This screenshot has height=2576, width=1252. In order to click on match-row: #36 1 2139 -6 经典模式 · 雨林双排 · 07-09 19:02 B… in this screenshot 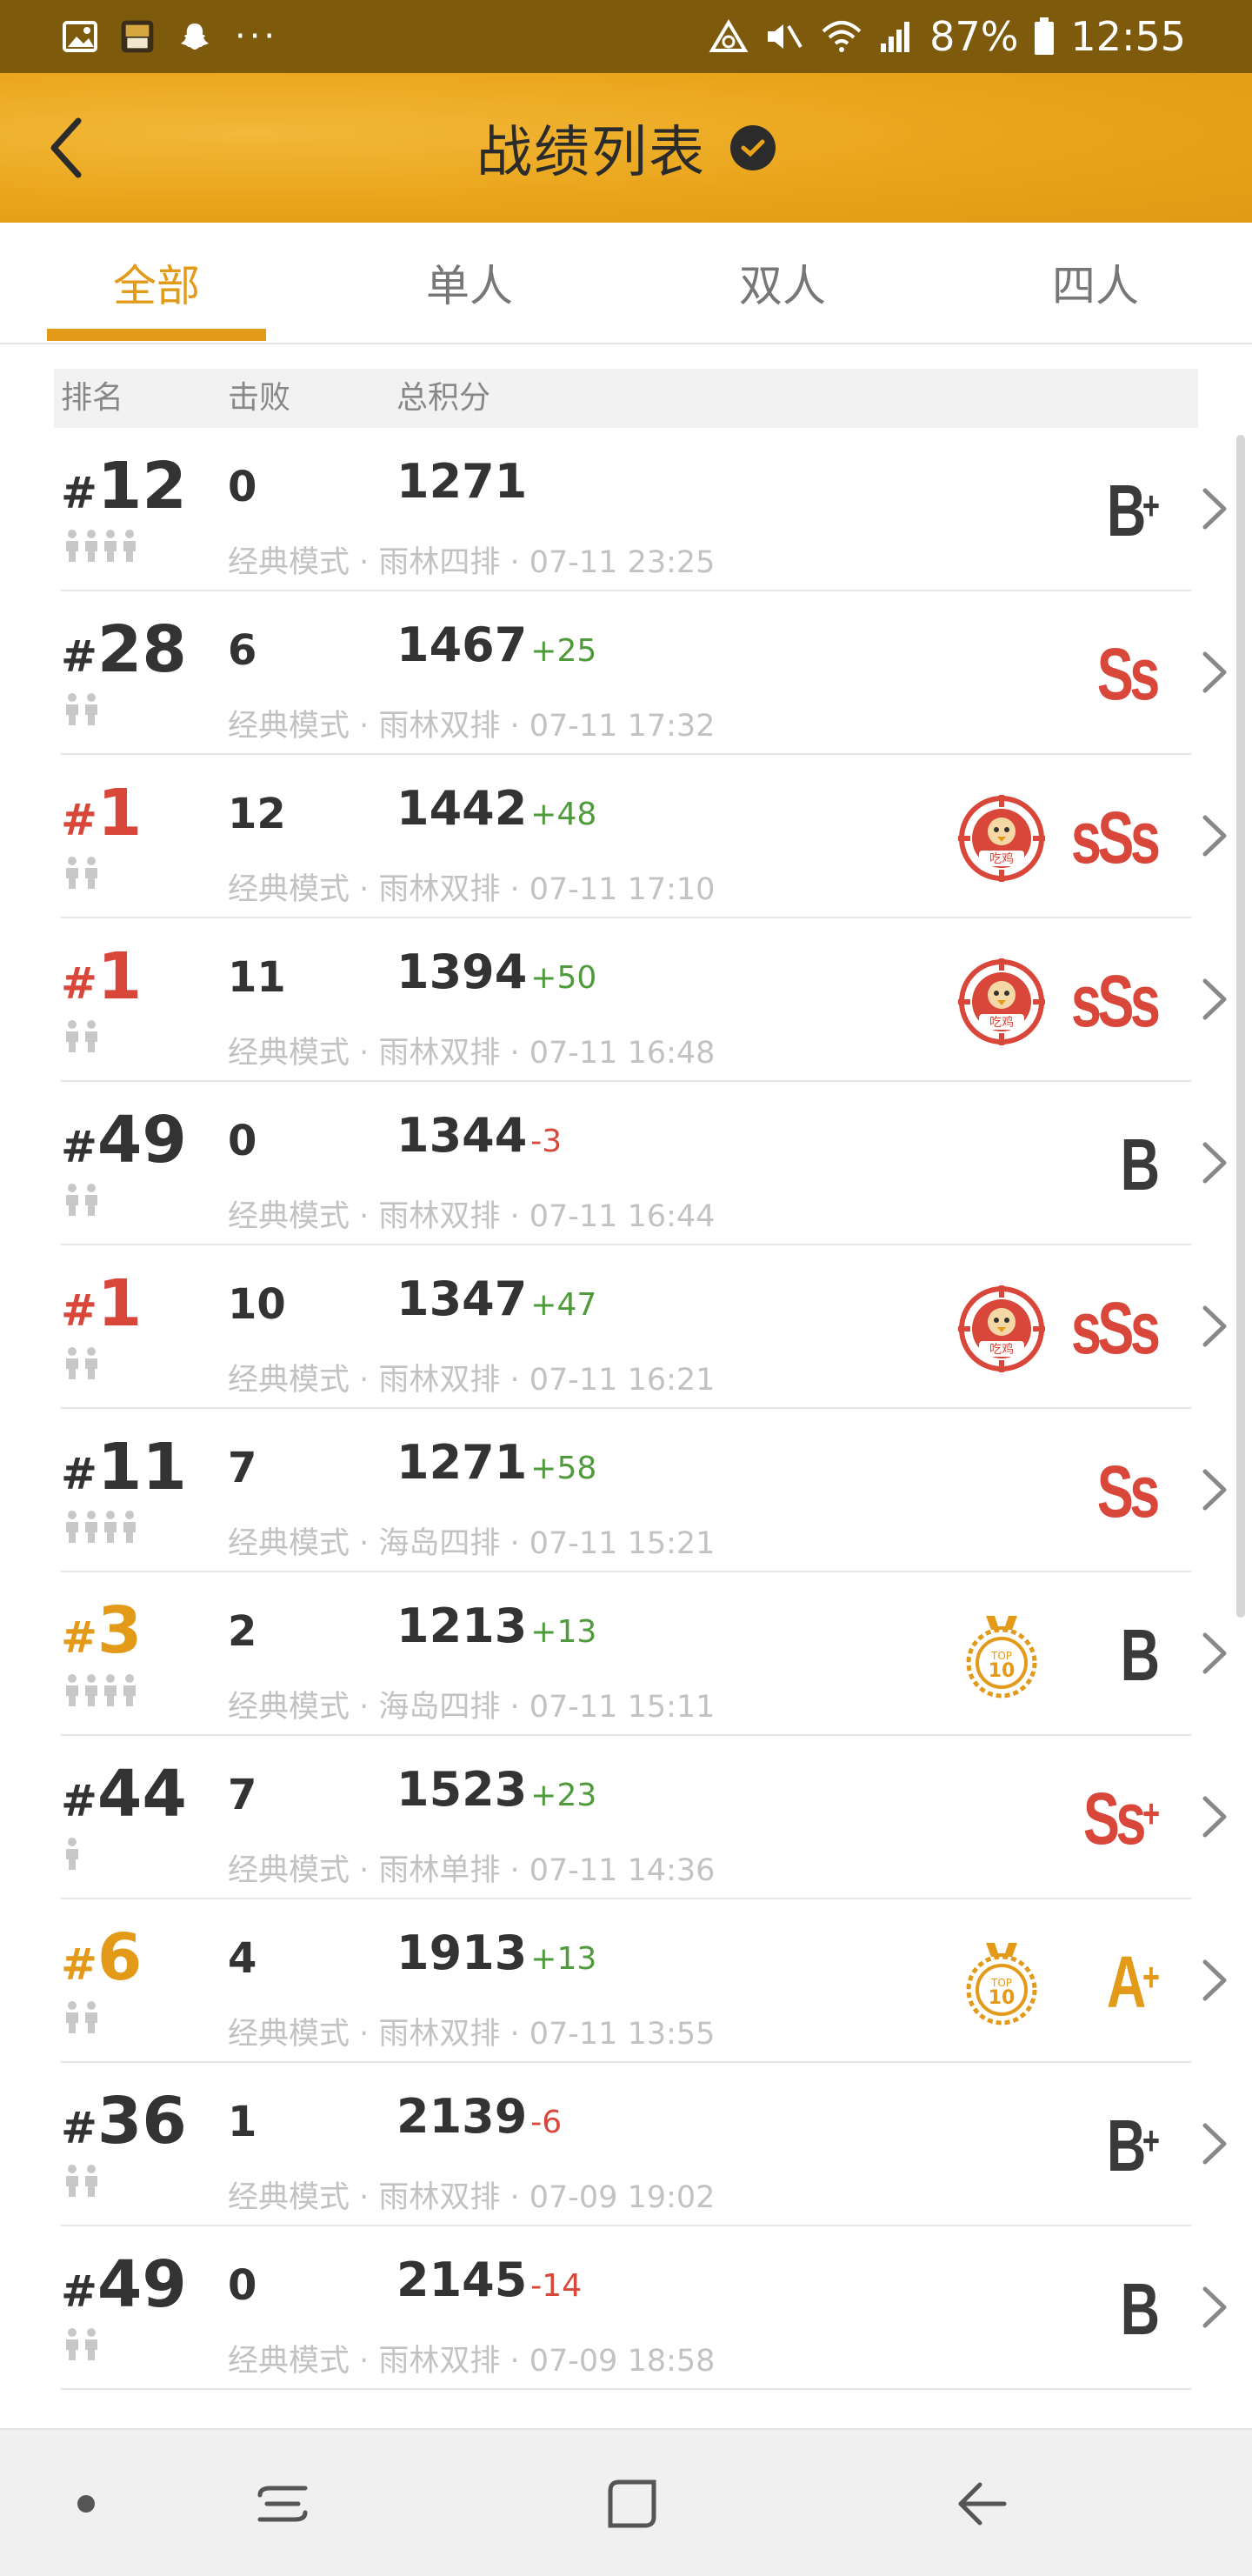, I will do `click(626, 2144)`.